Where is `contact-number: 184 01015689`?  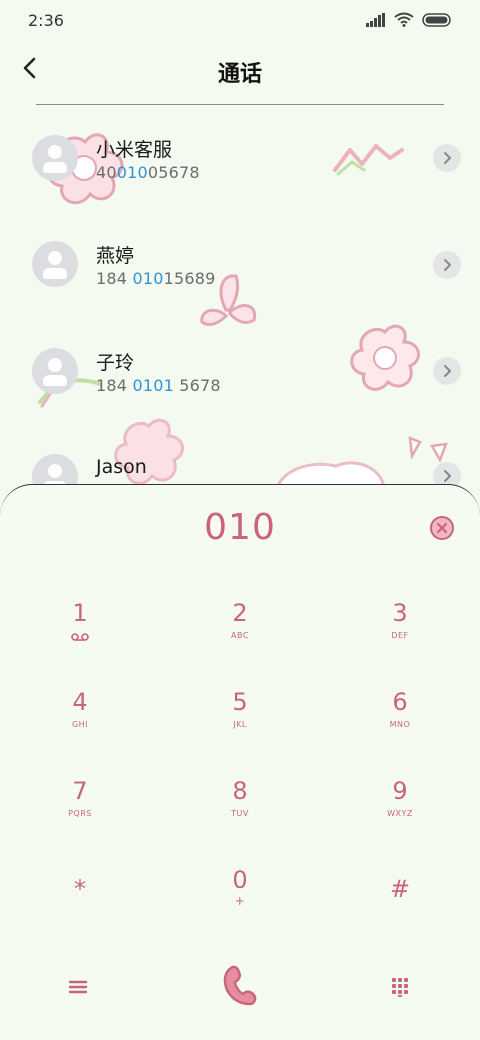
contact-number: 184 01015689 is located at coordinates (156, 278).